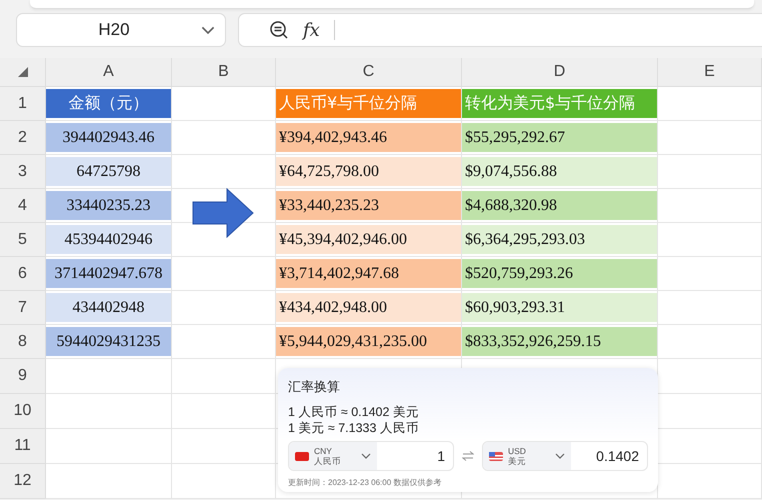 This screenshot has height=500, width=762. I want to click on table-cell: $520,759,293.26, so click(559, 273).